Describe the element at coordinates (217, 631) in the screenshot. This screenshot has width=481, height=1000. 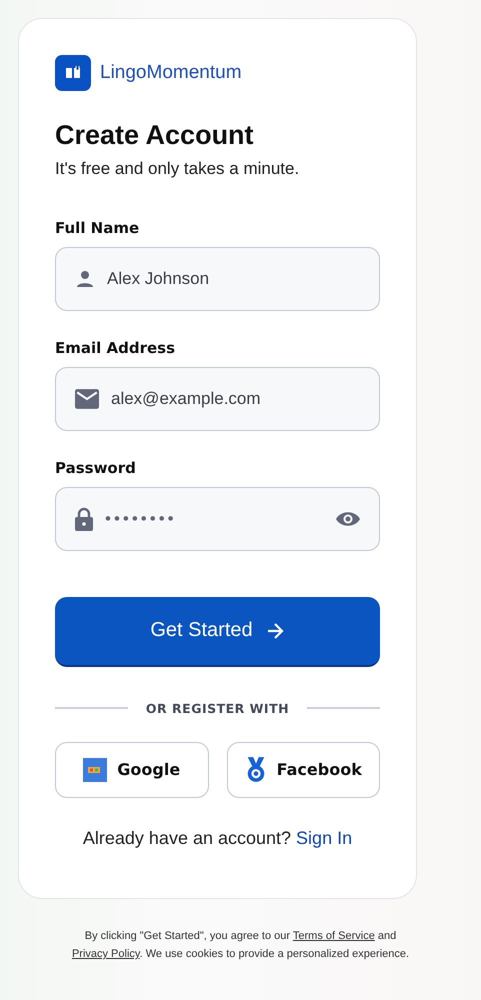
I see `get-started-button: Get Started` at that location.